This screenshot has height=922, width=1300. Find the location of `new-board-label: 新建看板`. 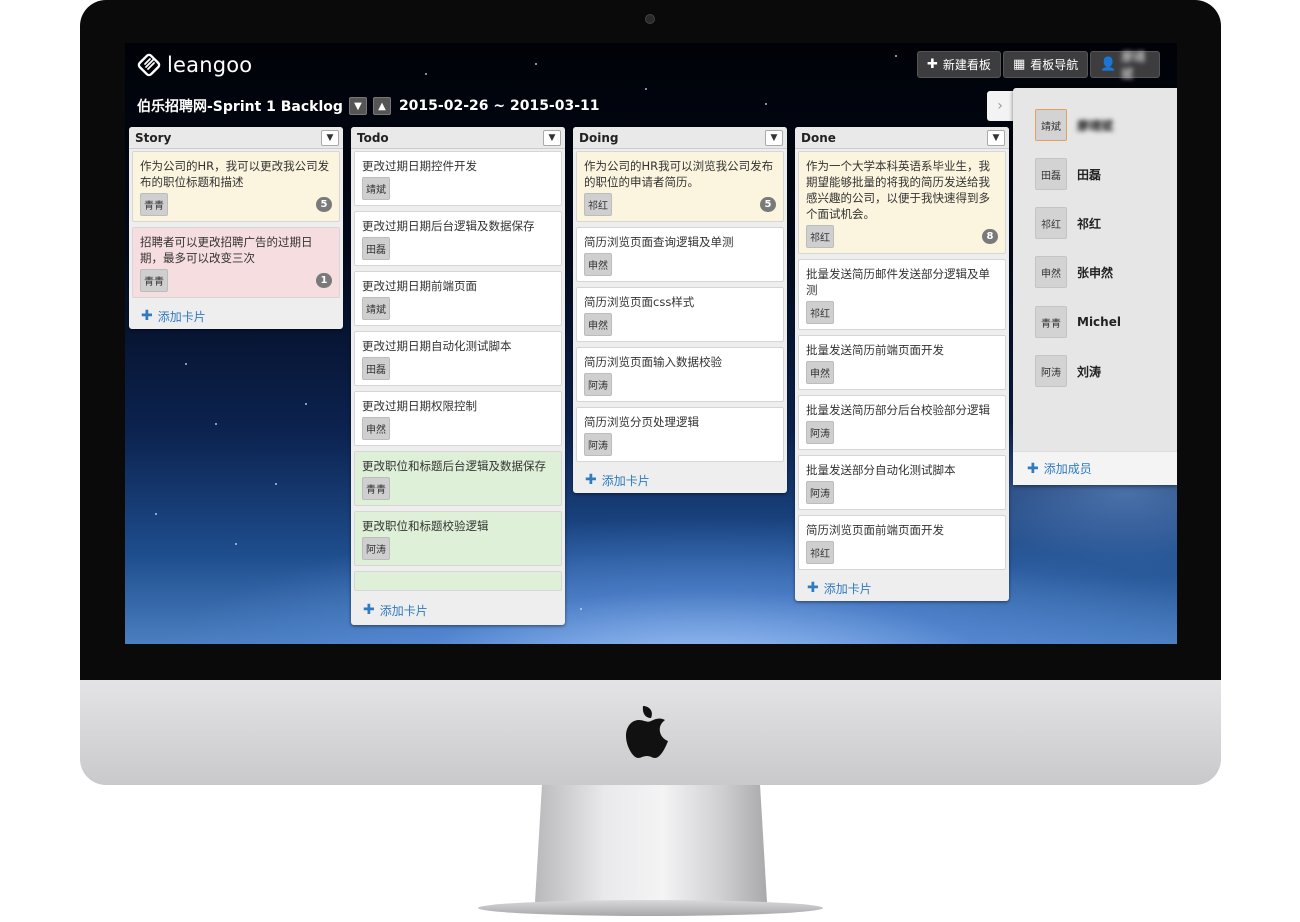

new-board-label: 新建看板 is located at coordinates (966, 65).